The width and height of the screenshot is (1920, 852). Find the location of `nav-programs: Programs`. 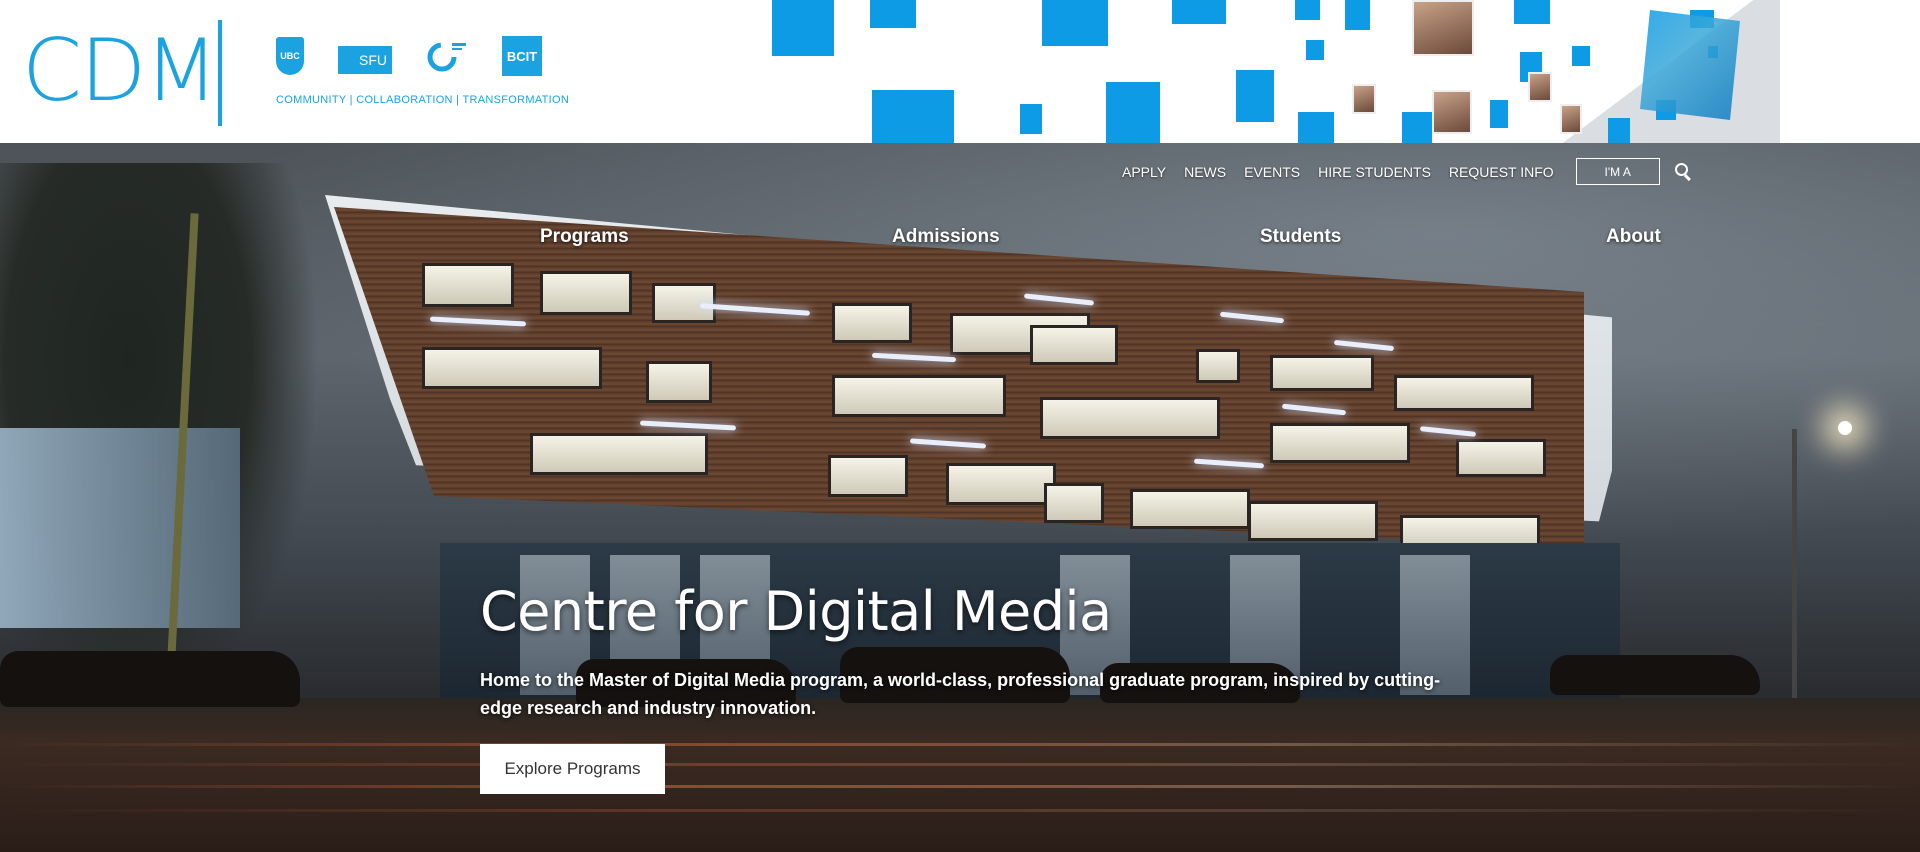

nav-programs: Programs is located at coordinates (584, 237).